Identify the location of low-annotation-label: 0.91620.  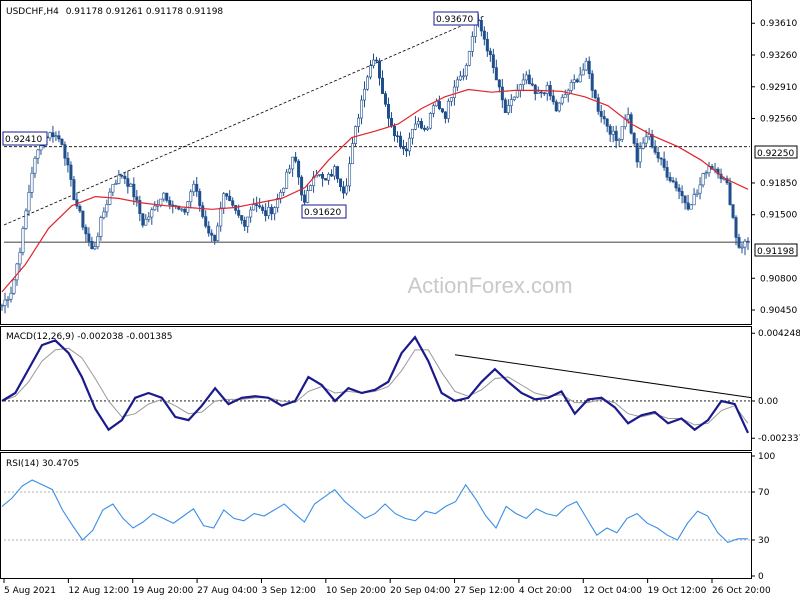
(322, 213).